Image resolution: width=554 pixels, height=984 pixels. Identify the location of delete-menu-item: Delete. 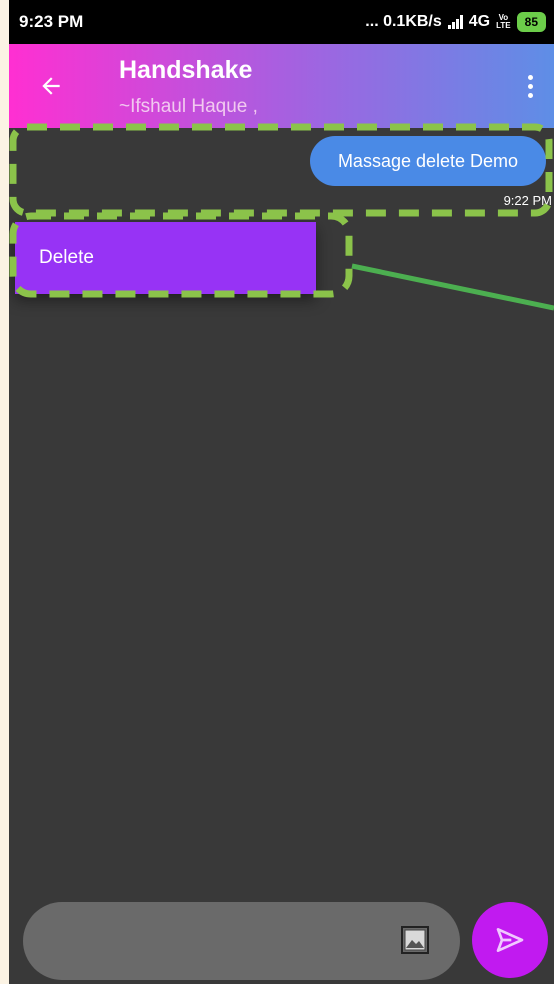
(66, 258).